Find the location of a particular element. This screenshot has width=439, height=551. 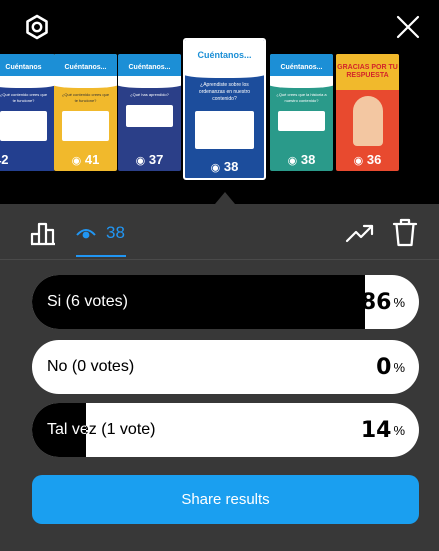

poll-result-bar: Tal vez (1 vote) 14% is located at coordinates (225, 430).